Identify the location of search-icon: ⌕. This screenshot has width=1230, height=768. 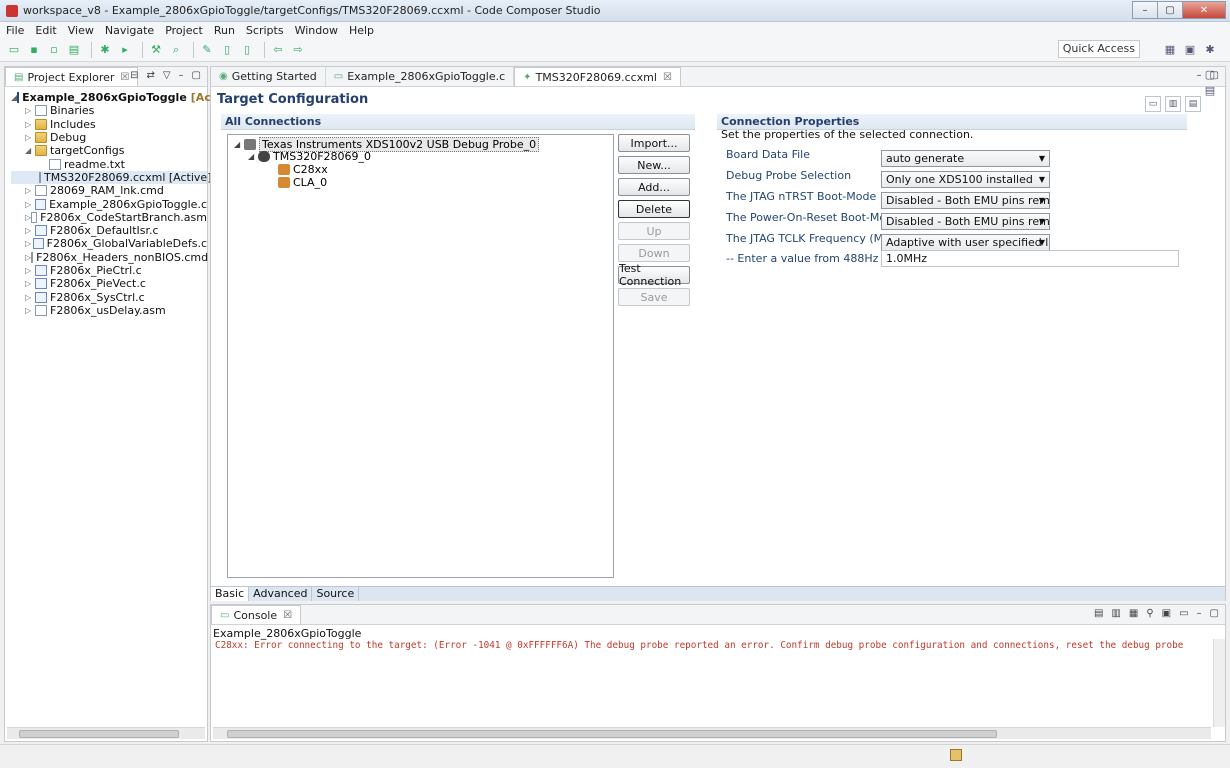
(176, 50).